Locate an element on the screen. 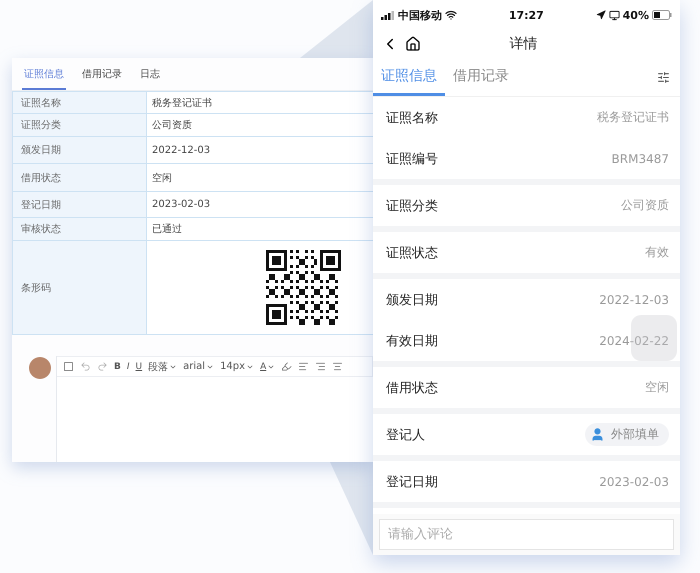 Image resolution: width=700 pixels, height=573 pixels. underline-button: U is located at coordinates (139, 367).